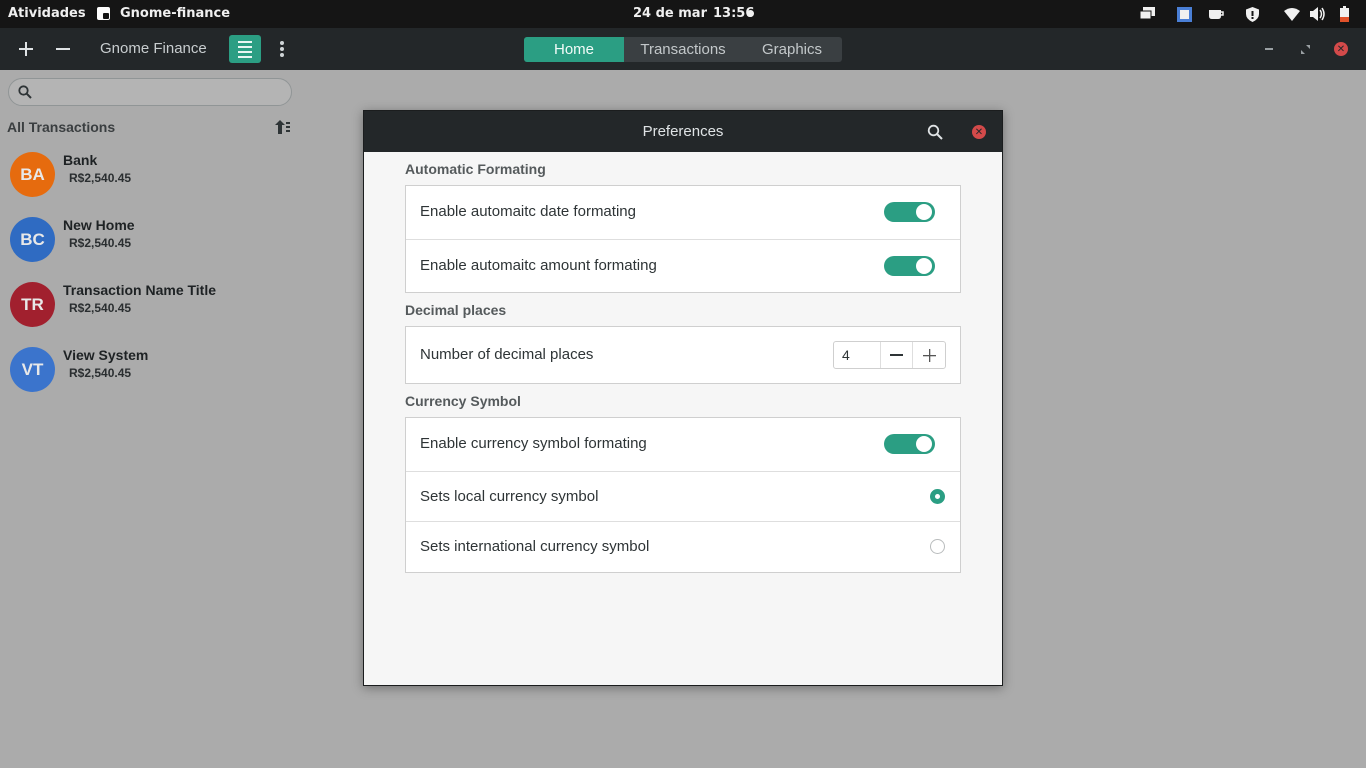 The height and width of the screenshot is (768, 1366). Describe the element at coordinates (1318, 14) in the screenshot. I see `volume-icon` at that location.